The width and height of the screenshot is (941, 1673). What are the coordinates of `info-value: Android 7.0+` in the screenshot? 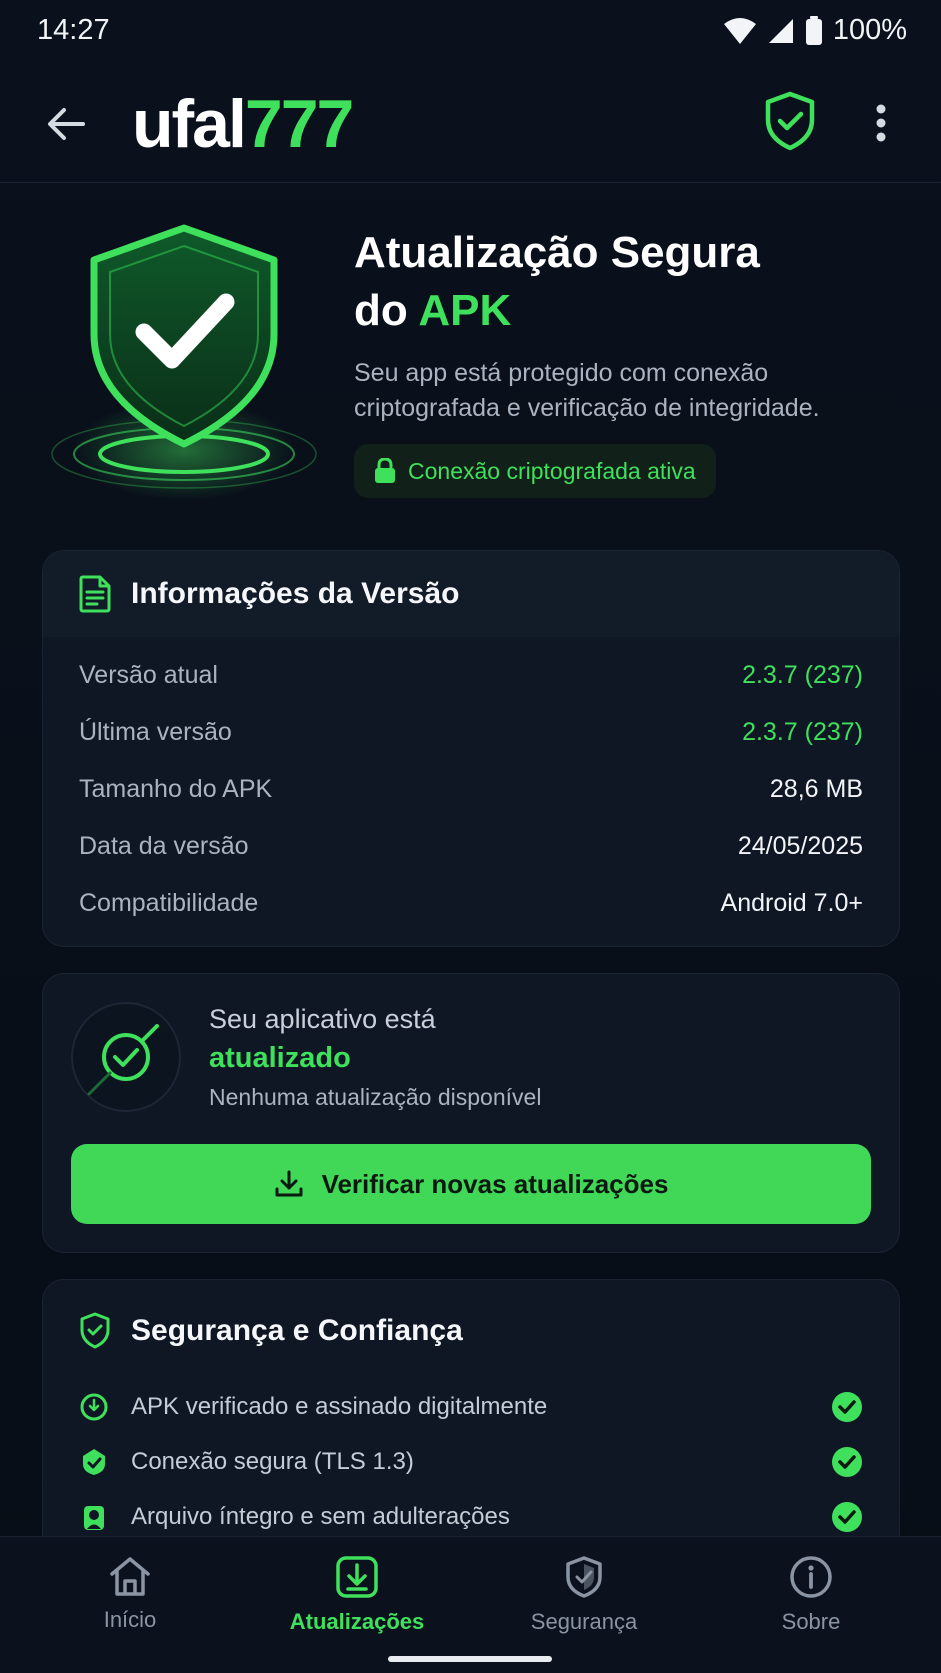 It's located at (791, 903).